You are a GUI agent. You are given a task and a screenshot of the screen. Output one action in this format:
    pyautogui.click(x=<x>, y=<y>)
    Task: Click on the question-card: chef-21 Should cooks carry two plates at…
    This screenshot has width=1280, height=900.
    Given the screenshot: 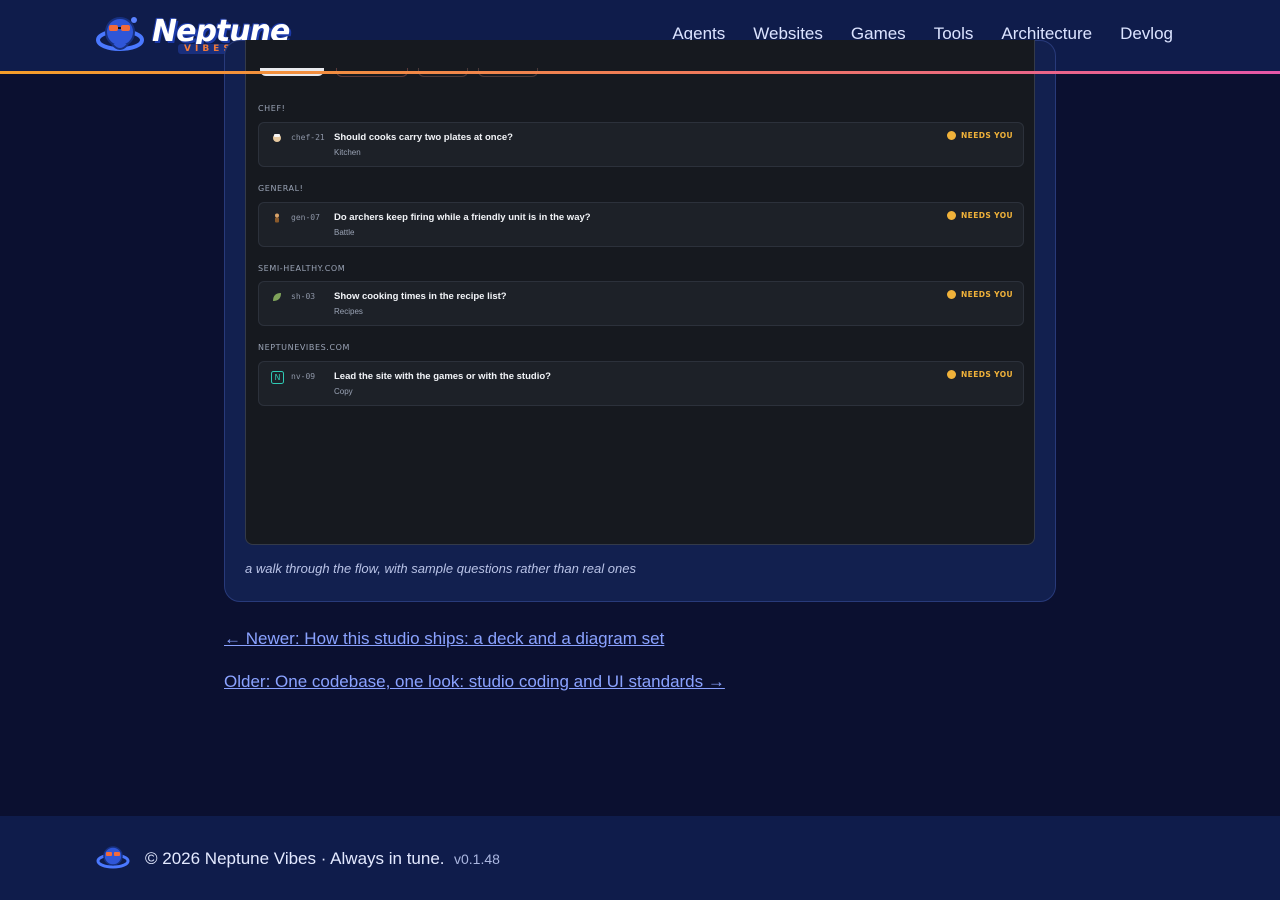 What is the action you would take?
    pyautogui.click(x=641, y=144)
    